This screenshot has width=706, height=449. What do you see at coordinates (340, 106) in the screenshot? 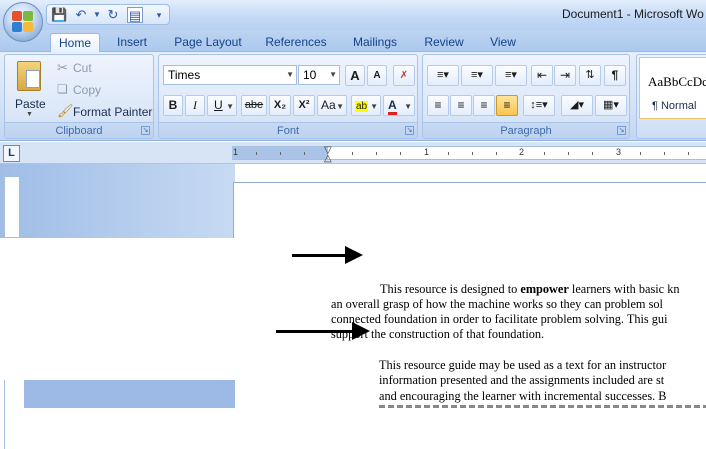
I see `change-case-dropdown-icon: ▼` at bounding box center [340, 106].